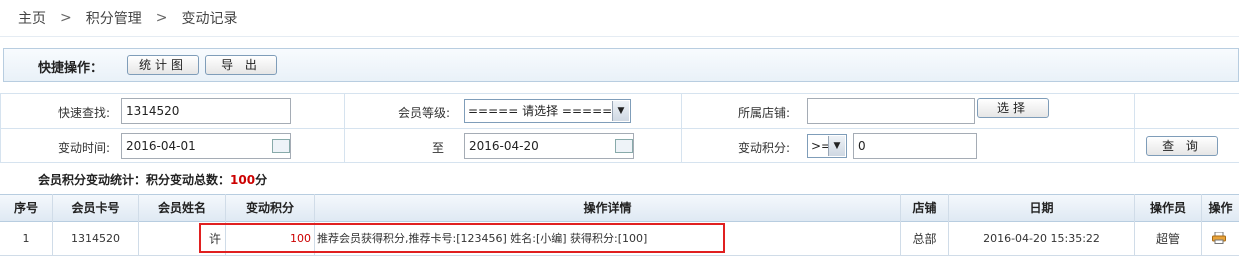 The width and height of the screenshot is (1239, 260). What do you see at coordinates (209, 19) in the screenshot?
I see `breadcrumb-change-records: 变动记录` at bounding box center [209, 19].